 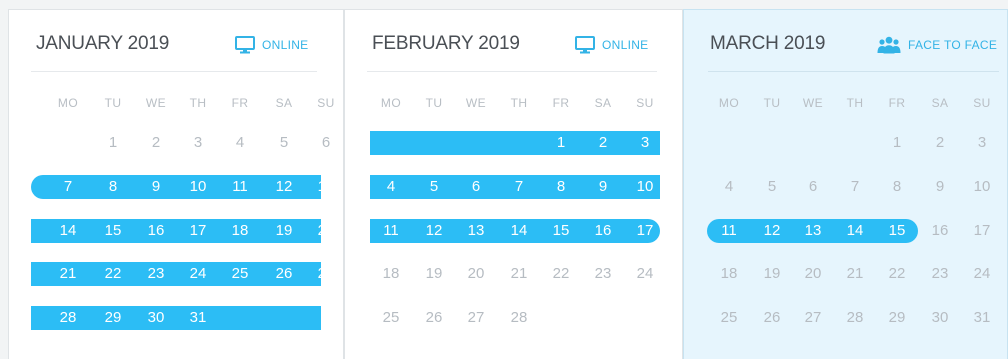 What do you see at coordinates (284, 103) in the screenshot?
I see `weekday-header: SA` at bounding box center [284, 103].